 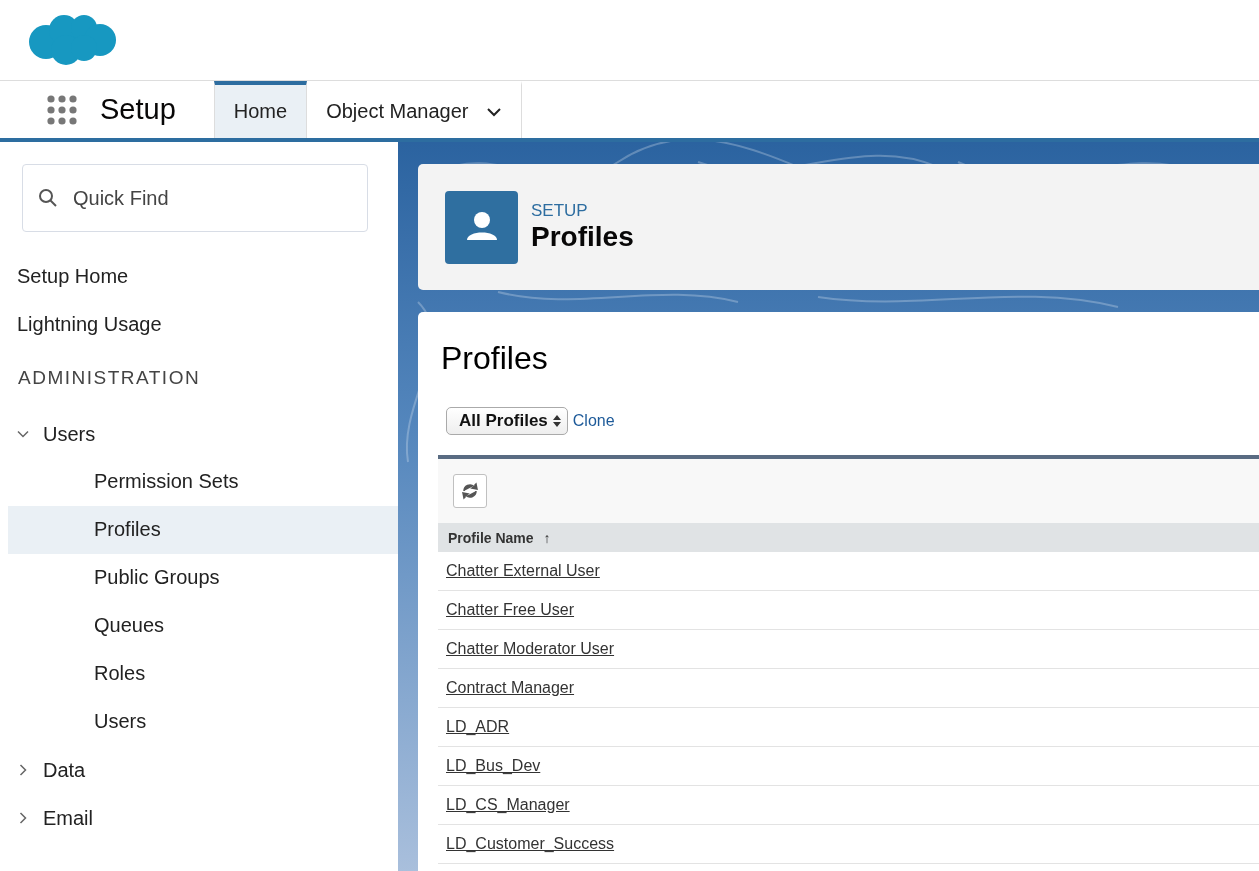 What do you see at coordinates (203, 578) in the screenshot?
I see `tree-item: Public Groups` at bounding box center [203, 578].